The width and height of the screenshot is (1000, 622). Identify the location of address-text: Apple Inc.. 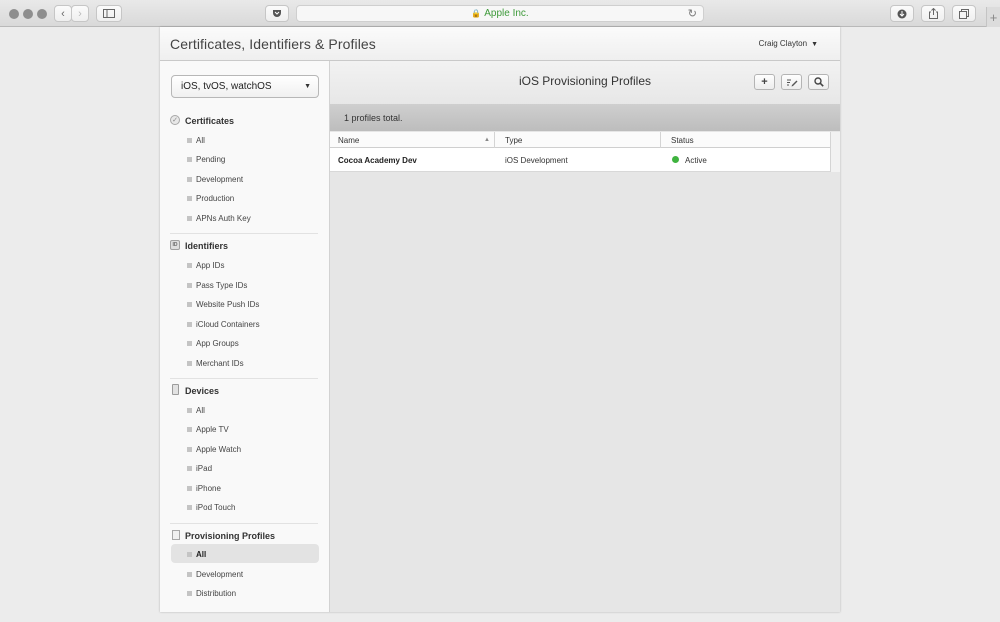
(506, 13).